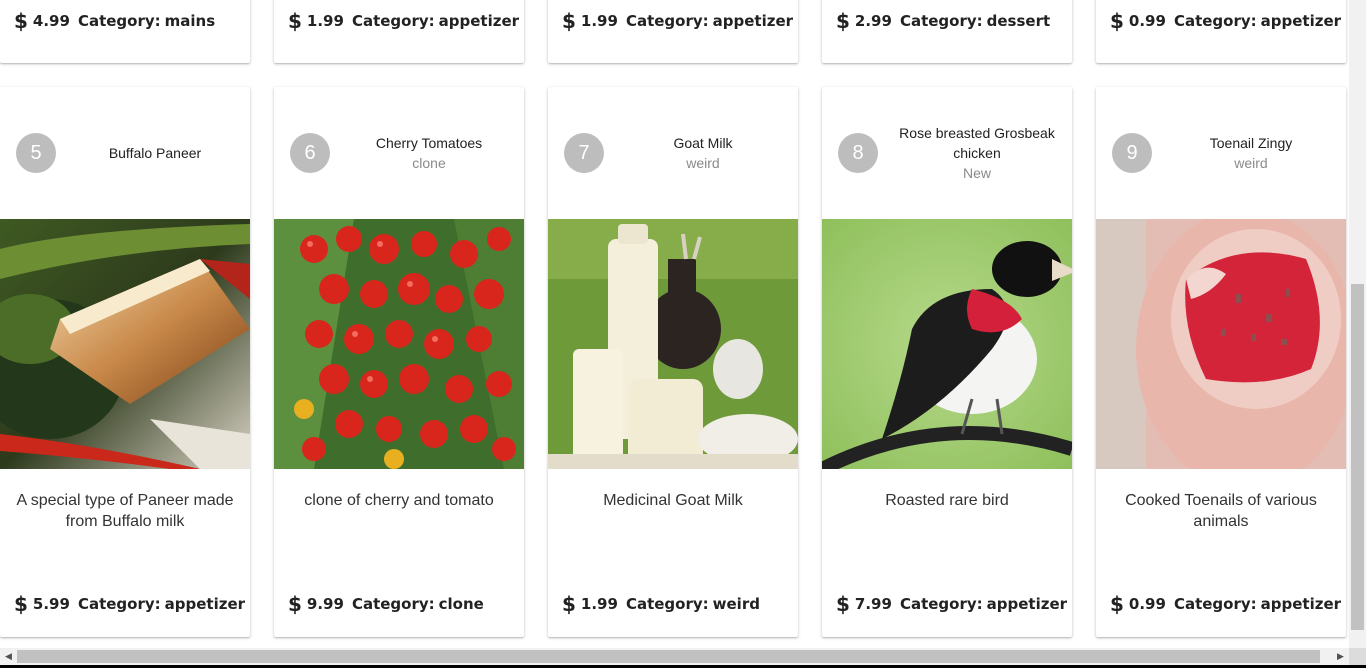  What do you see at coordinates (673, 344) in the screenshot?
I see `goat-milk-image` at bounding box center [673, 344].